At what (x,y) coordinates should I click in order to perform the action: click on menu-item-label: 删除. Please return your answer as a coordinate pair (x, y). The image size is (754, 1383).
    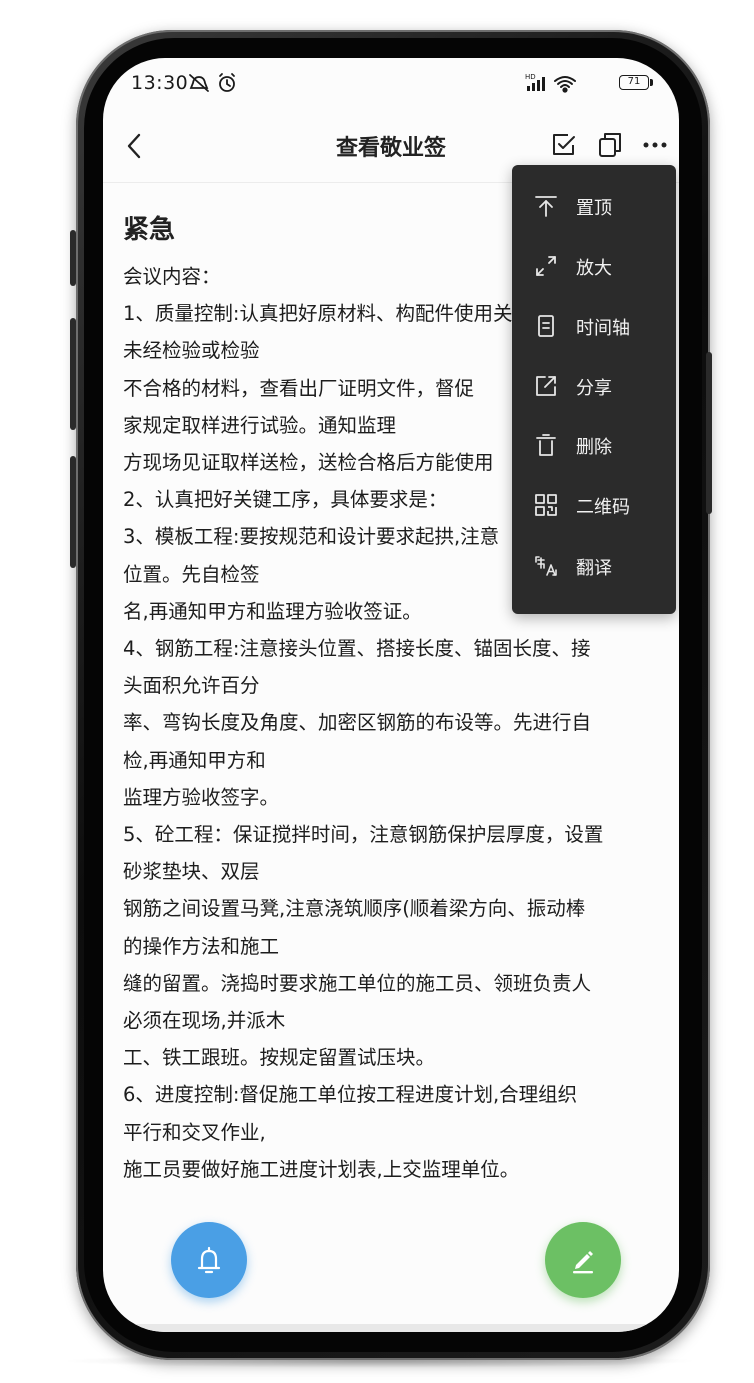
    Looking at the image, I should click on (594, 447).